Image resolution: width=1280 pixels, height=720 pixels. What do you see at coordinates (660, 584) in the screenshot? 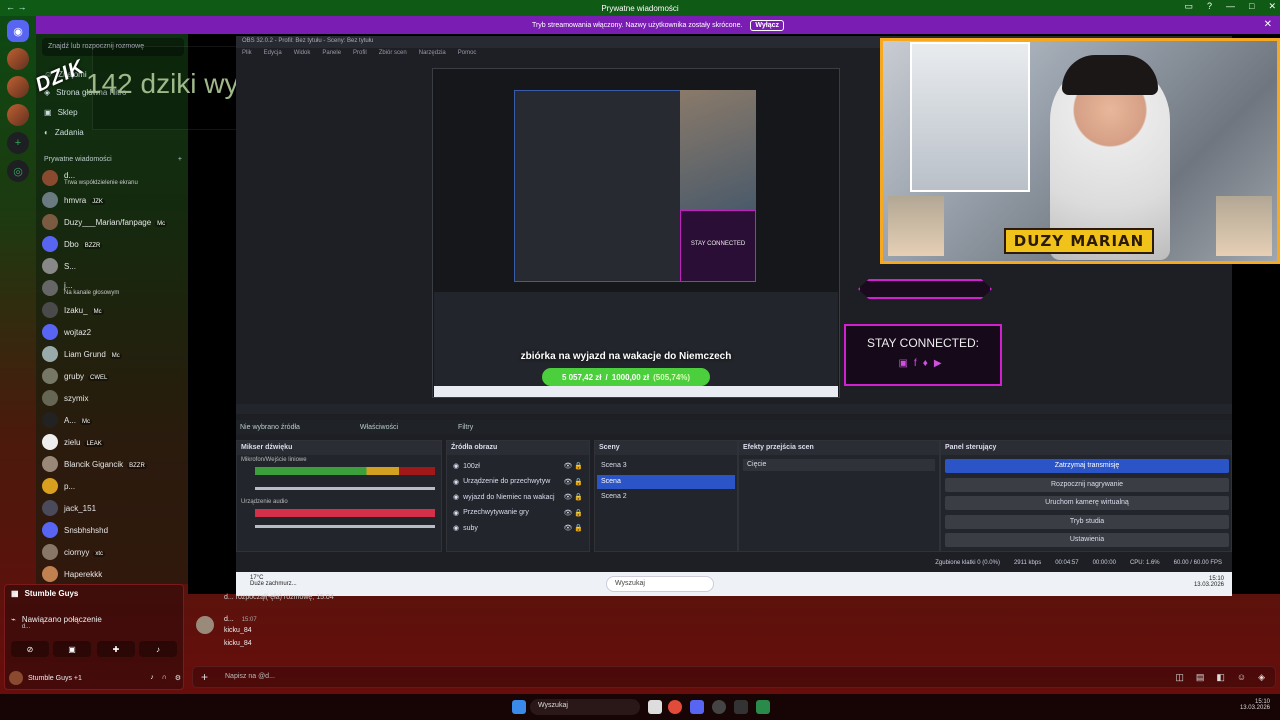
I see `obs-taskbar-search: Wyszukaj` at bounding box center [660, 584].